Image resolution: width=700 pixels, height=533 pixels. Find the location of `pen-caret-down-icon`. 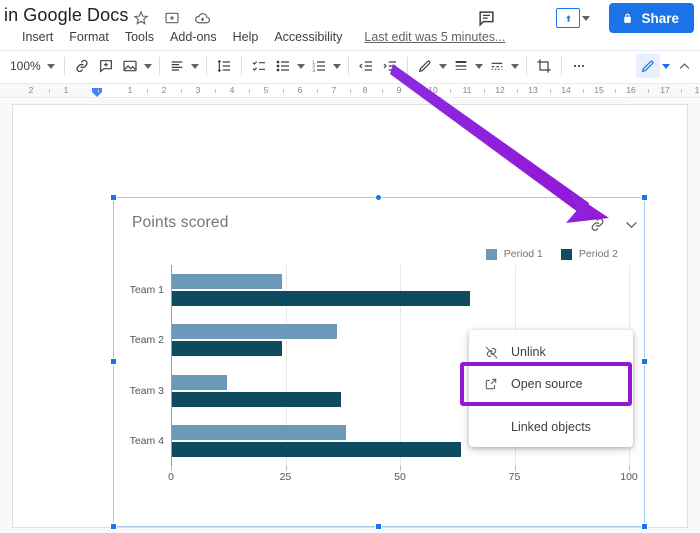

pen-caret-down-icon is located at coordinates (443, 66).